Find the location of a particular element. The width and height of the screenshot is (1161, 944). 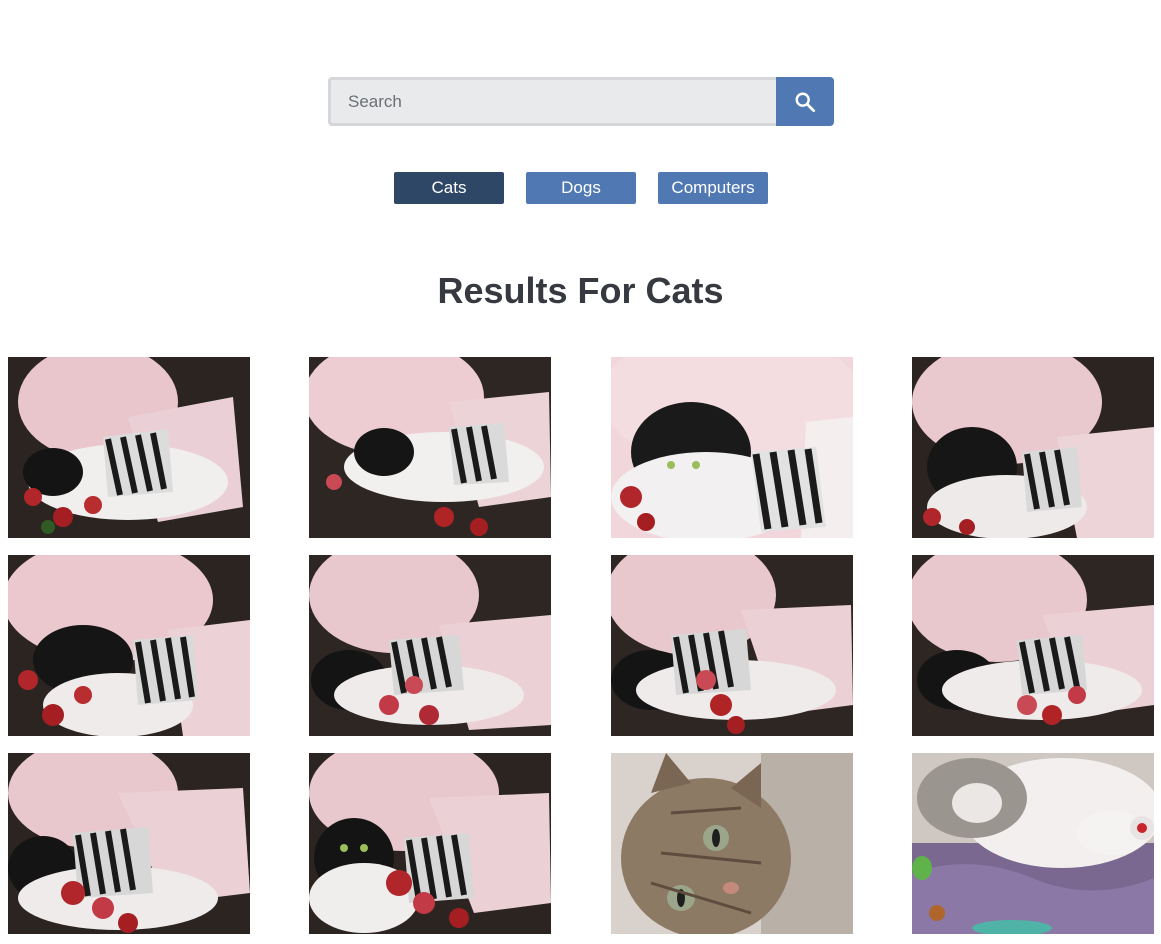

category-button-computers: Computers is located at coordinates (713, 188).